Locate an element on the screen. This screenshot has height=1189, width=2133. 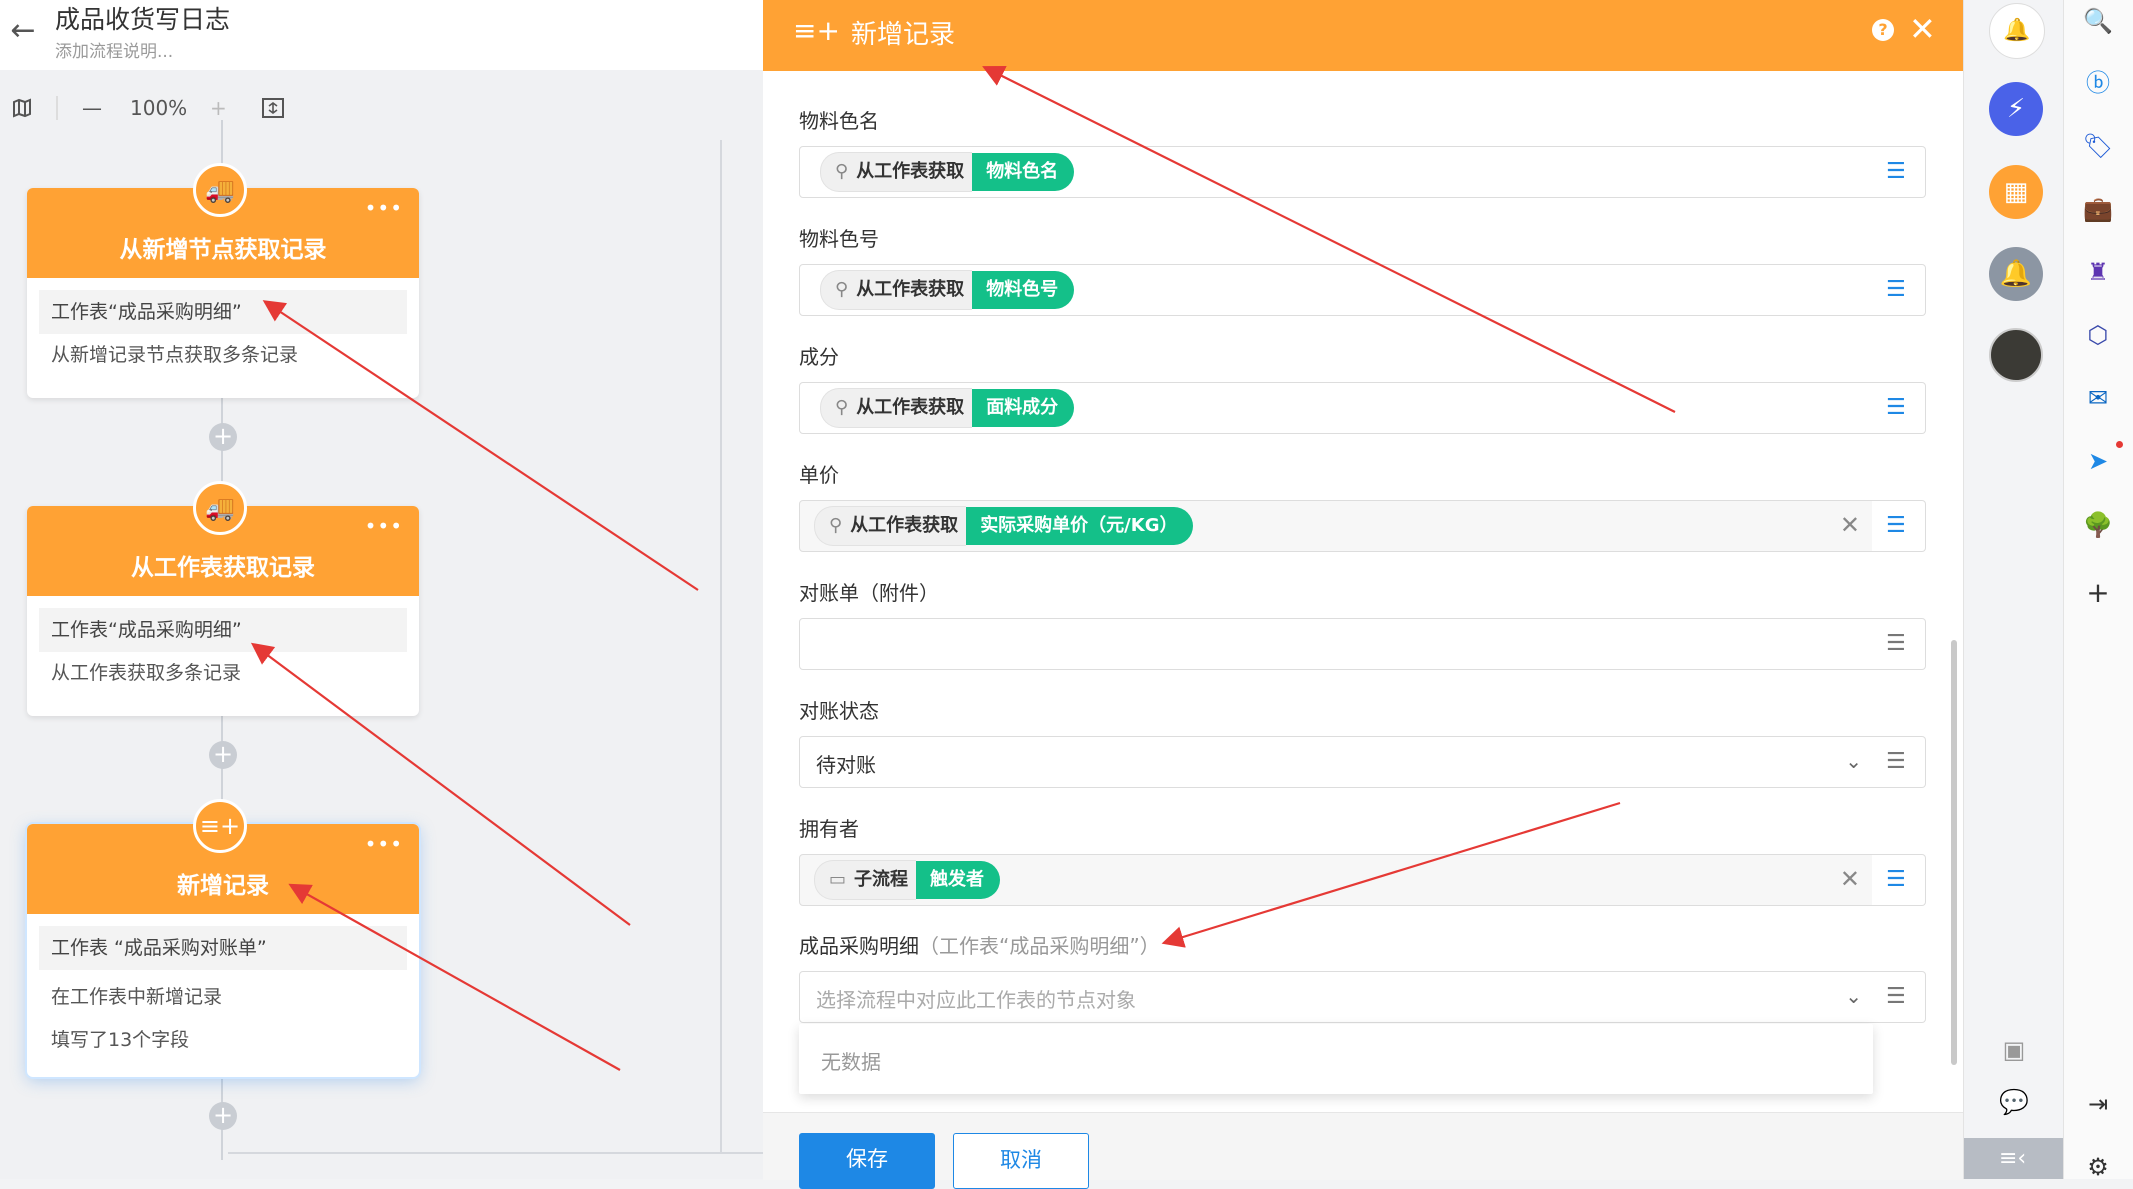
field-tag: ▭ 子流程 触发者 is located at coordinates (907, 880).